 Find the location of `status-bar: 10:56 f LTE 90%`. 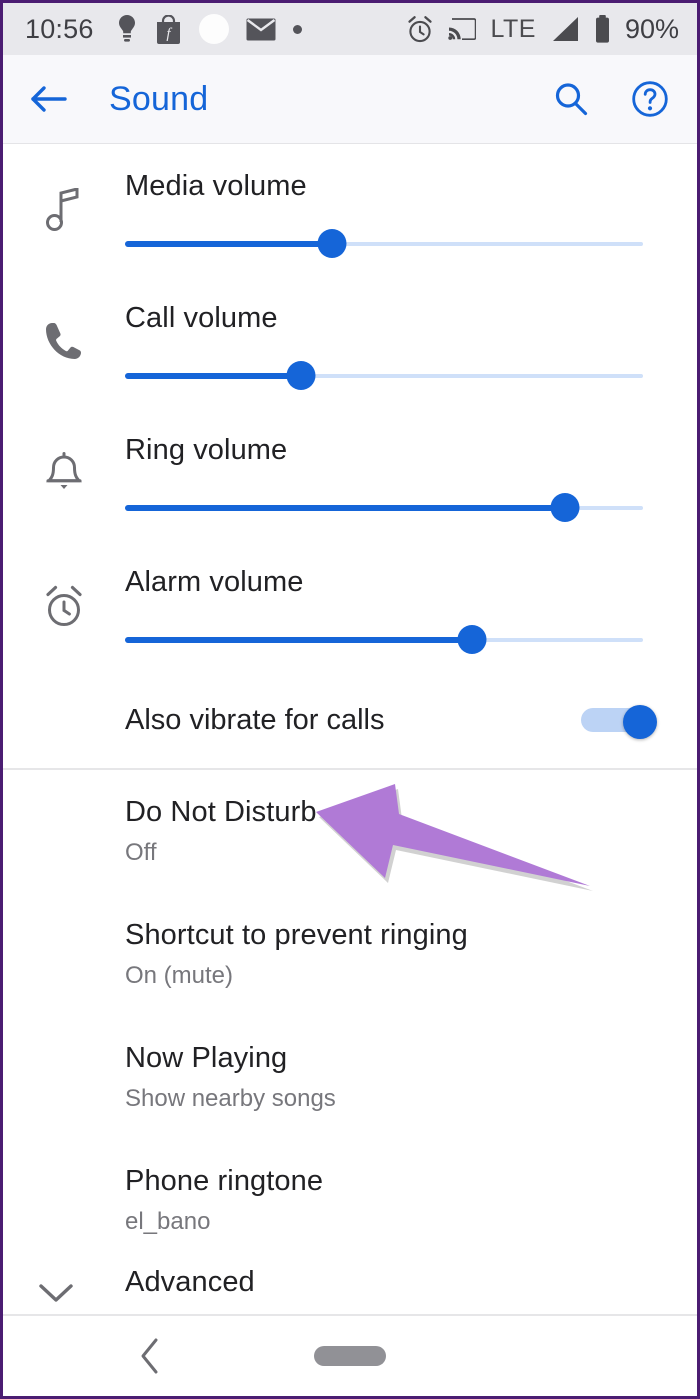

status-bar: 10:56 f LTE 90% is located at coordinates (350, 29).